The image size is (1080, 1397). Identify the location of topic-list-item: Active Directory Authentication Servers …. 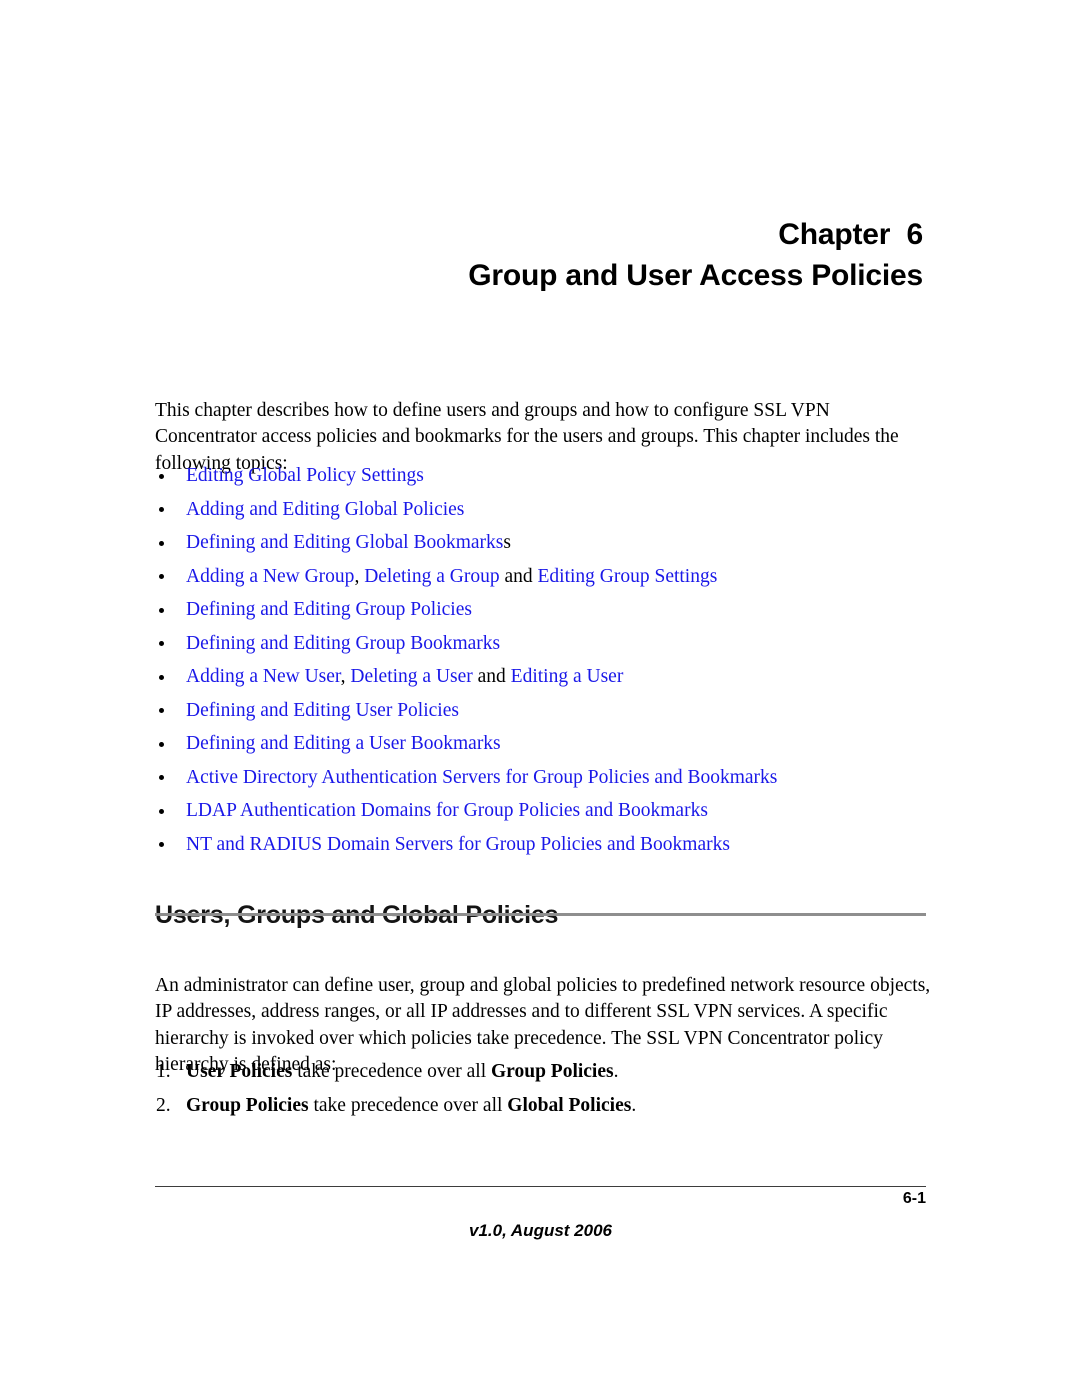
(550, 778).